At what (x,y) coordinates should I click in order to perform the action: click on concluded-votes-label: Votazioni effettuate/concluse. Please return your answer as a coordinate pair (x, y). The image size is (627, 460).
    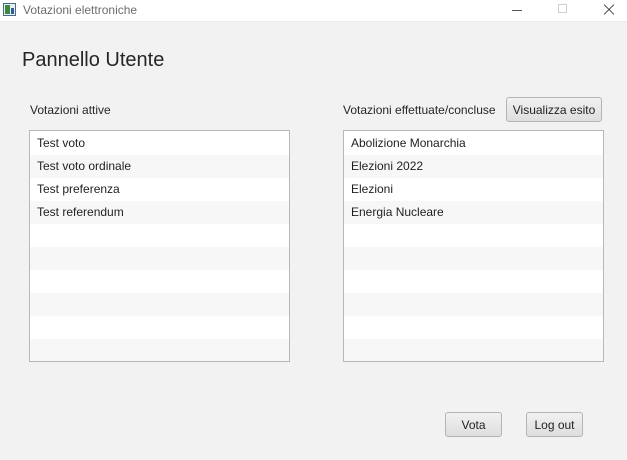
    Looking at the image, I should click on (419, 110).